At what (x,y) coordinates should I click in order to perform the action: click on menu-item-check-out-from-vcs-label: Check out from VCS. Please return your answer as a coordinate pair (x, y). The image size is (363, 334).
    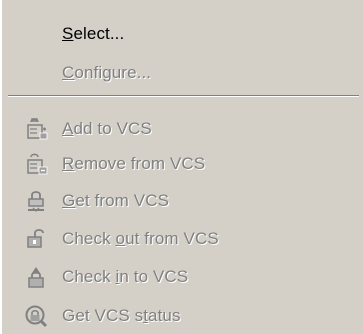
    Looking at the image, I should click on (140, 238).